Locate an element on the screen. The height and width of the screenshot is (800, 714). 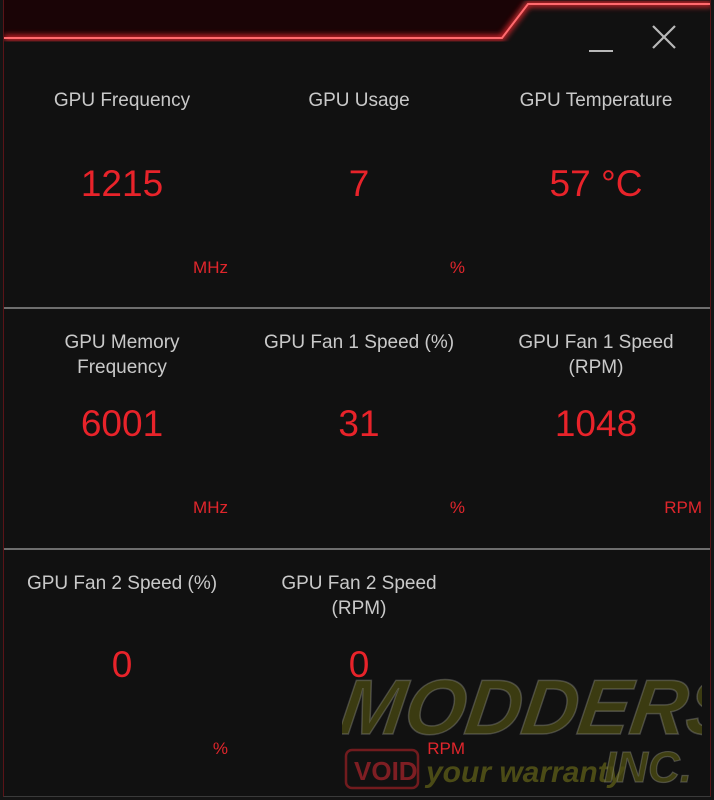
metric-label: GPU Frequency is located at coordinates (122, 100).